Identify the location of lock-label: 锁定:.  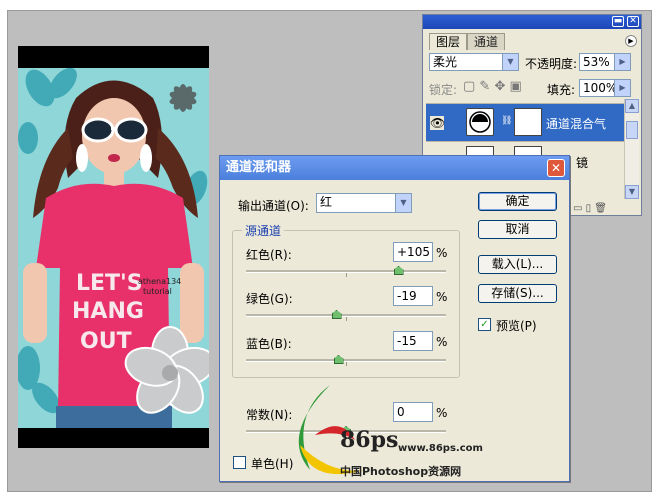
(443, 90).